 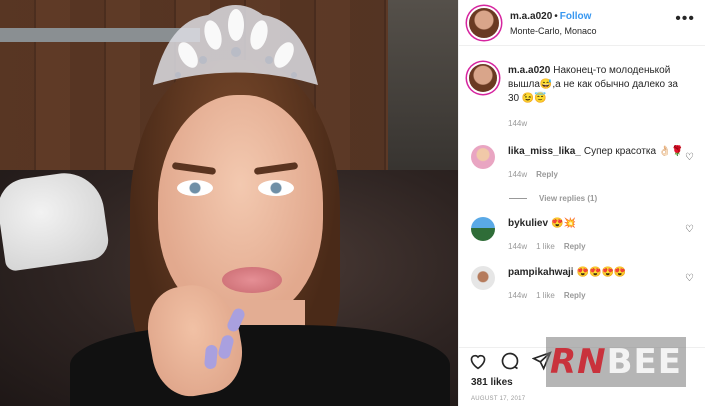 I want to click on caption-time: 144w, so click(x=517, y=123).